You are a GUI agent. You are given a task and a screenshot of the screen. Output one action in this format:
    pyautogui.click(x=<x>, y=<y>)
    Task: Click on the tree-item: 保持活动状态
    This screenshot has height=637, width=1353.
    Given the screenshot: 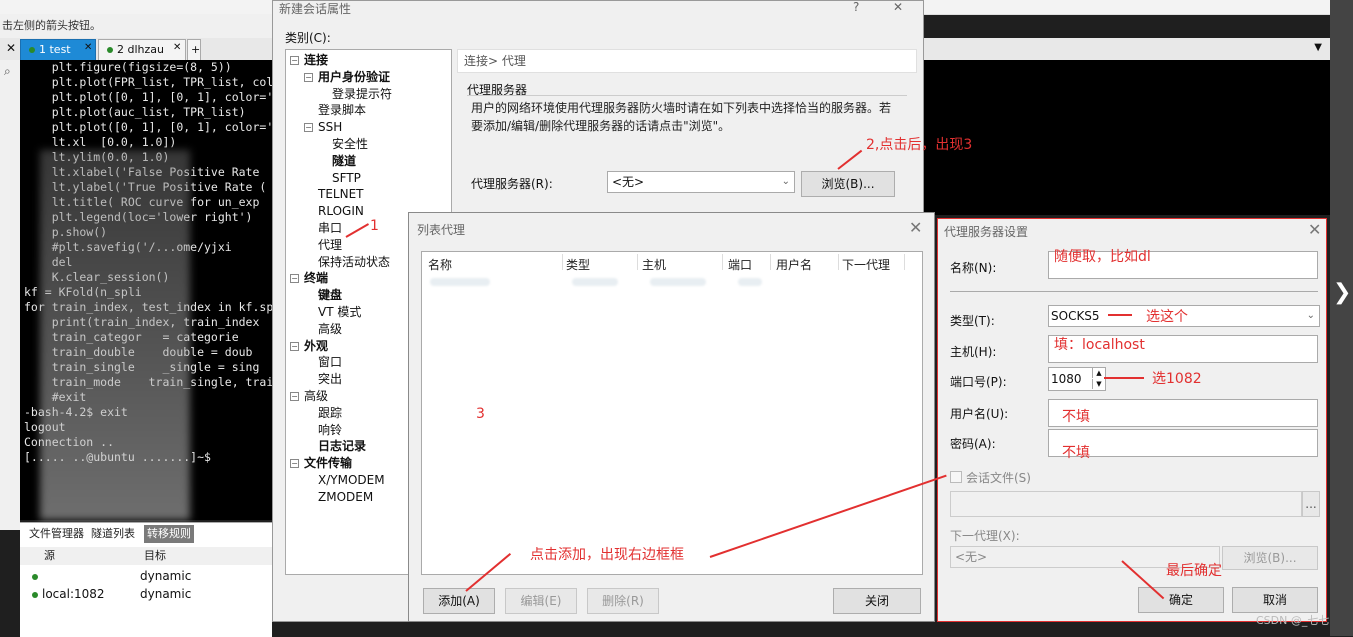 What is the action you would take?
    pyautogui.click(x=354, y=262)
    